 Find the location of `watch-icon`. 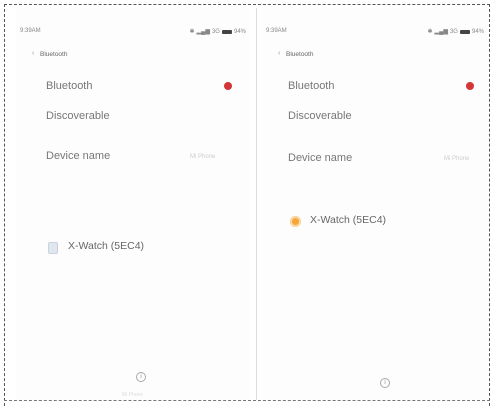

watch-icon is located at coordinates (53, 248).